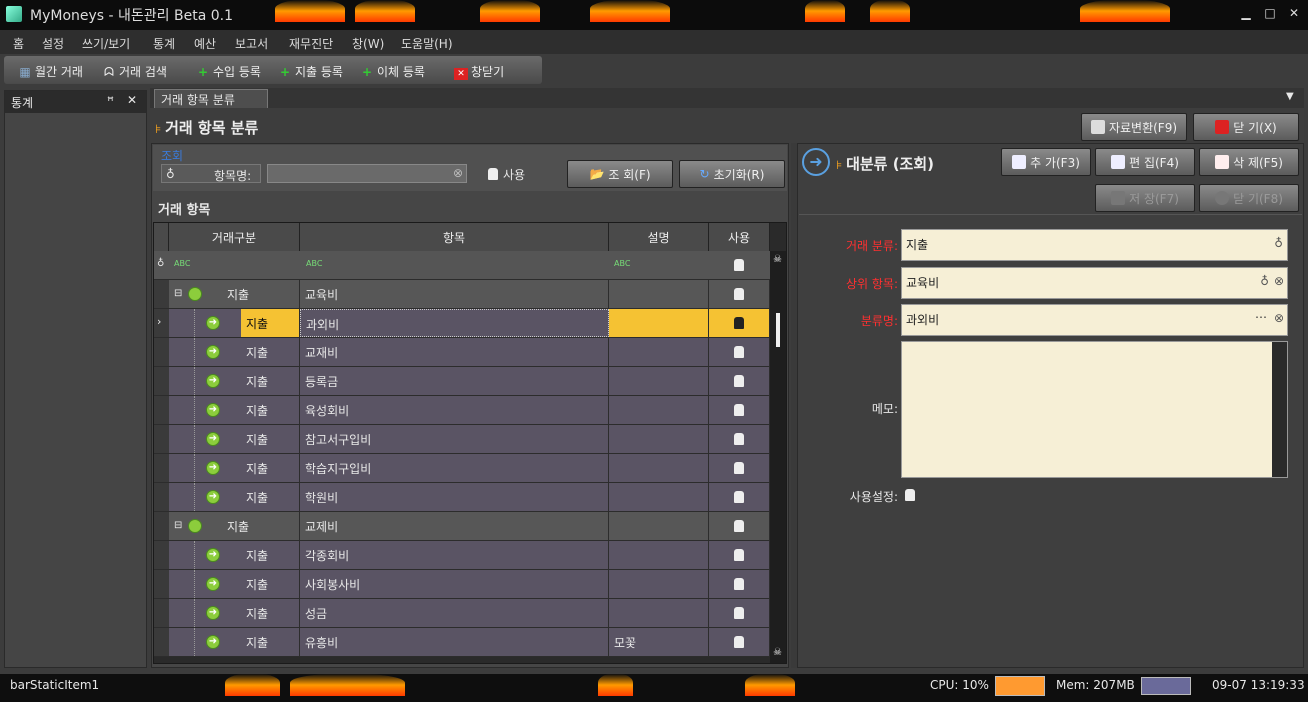 This screenshot has width=1308, height=702. I want to click on add-transfer-button: + 이체 등록, so click(392, 71).